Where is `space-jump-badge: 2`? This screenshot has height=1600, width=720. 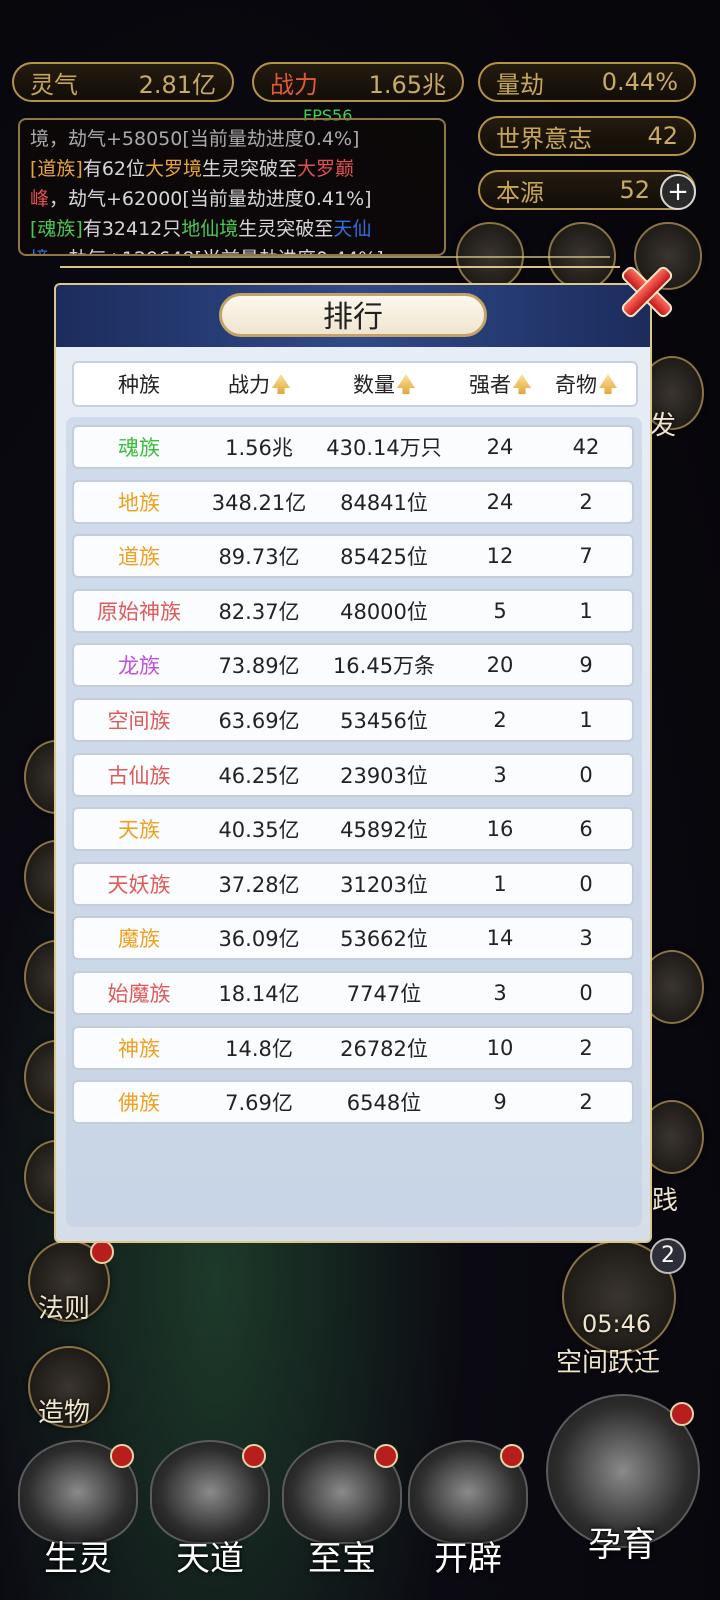 space-jump-badge: 2 is located at coordinates (668, 1256).